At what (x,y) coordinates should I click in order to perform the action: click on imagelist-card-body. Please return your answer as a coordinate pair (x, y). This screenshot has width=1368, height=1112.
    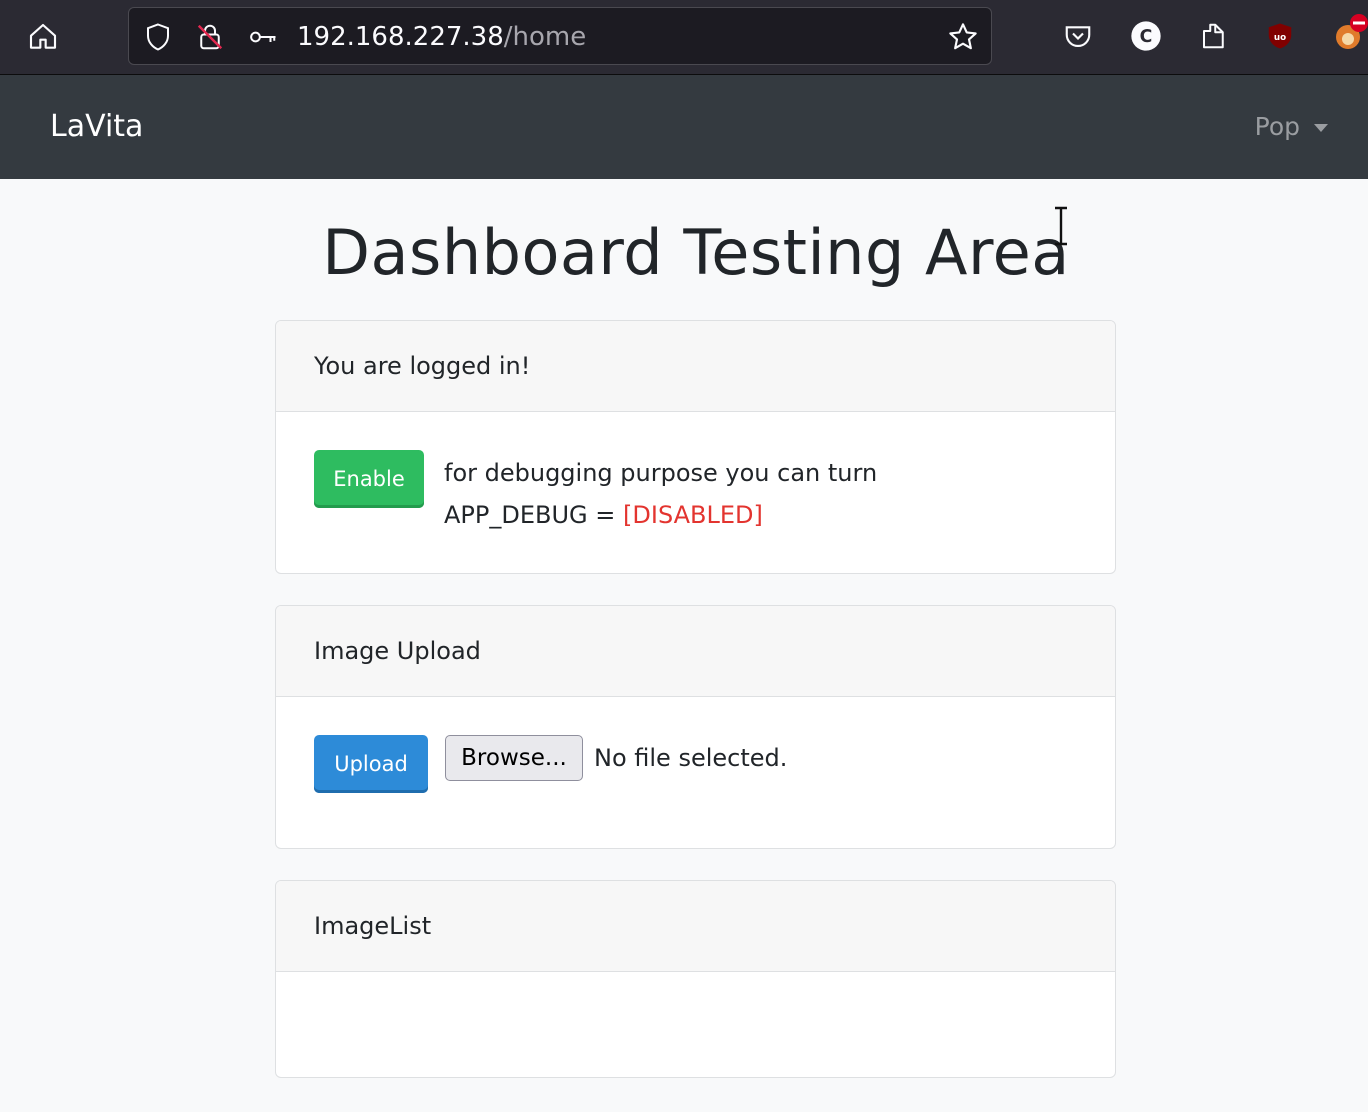
    Looking at the image, I should click on (695, 1024).